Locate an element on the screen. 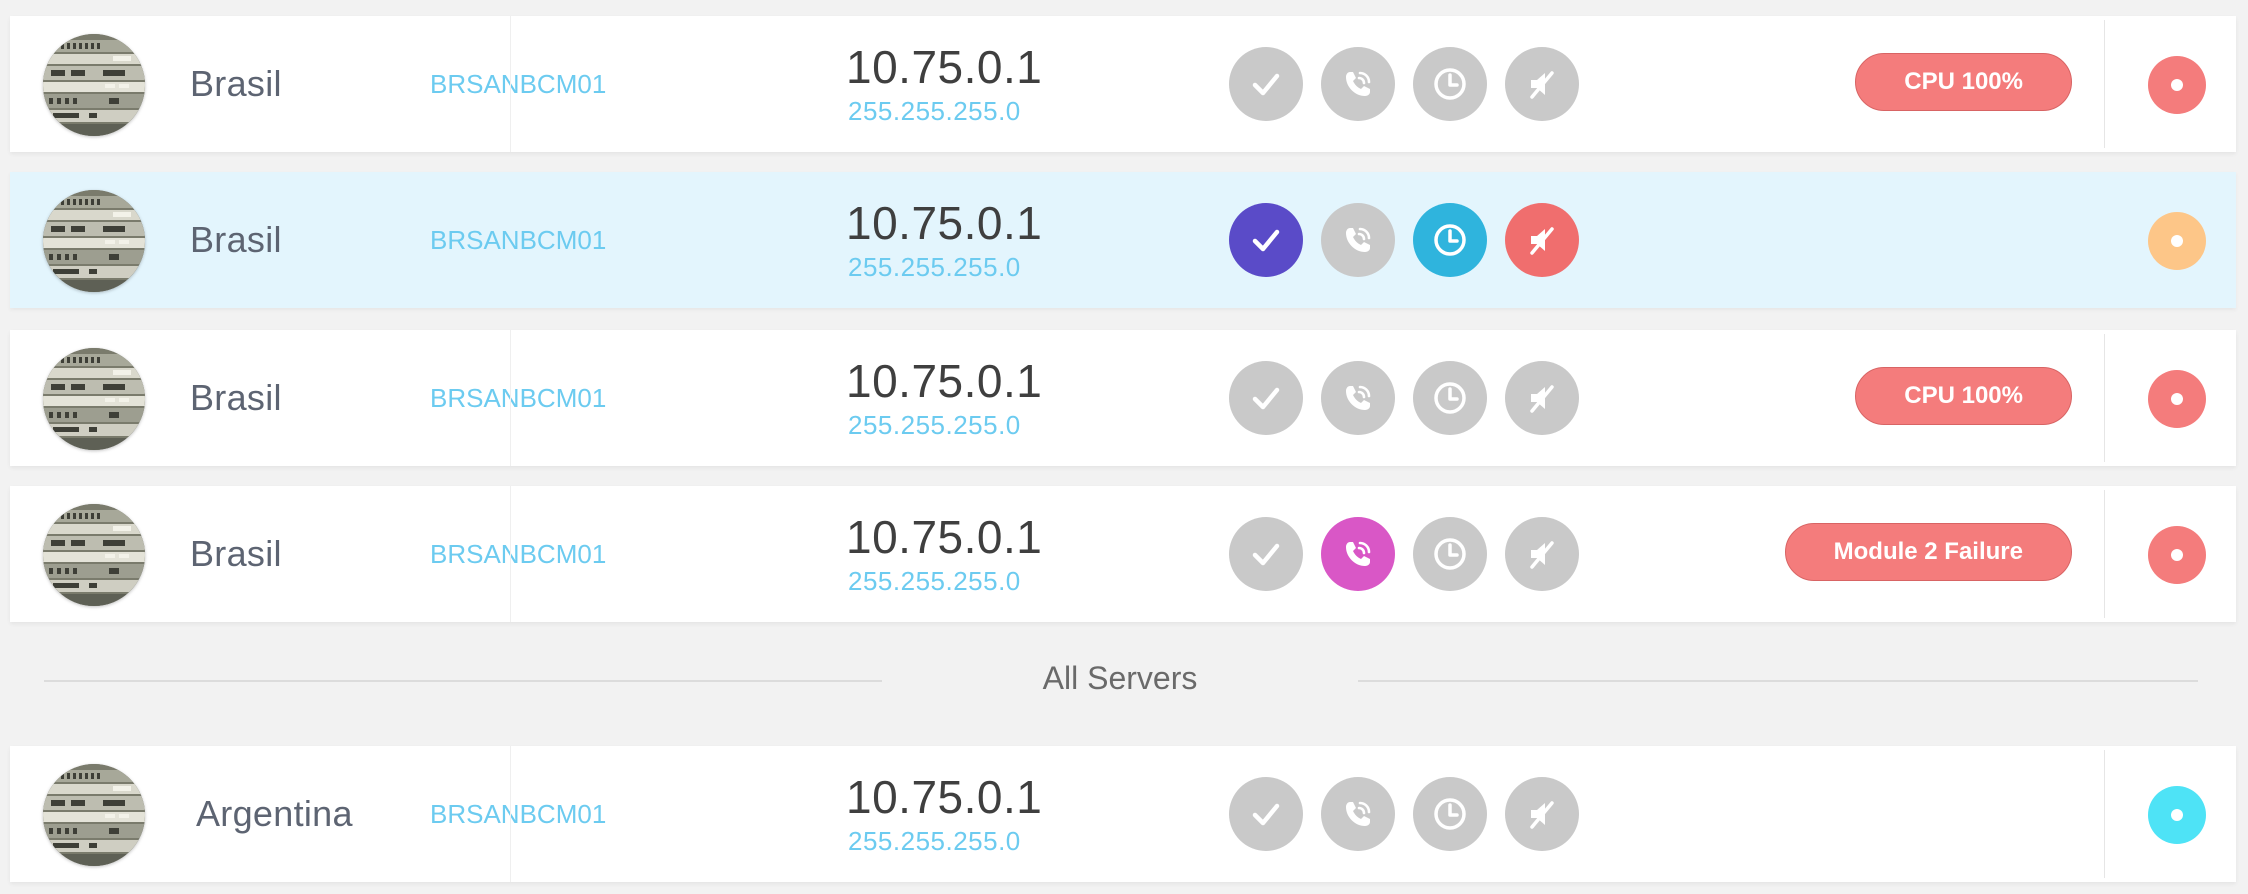  server-country: Argentina is located at coordinates (274, 813).